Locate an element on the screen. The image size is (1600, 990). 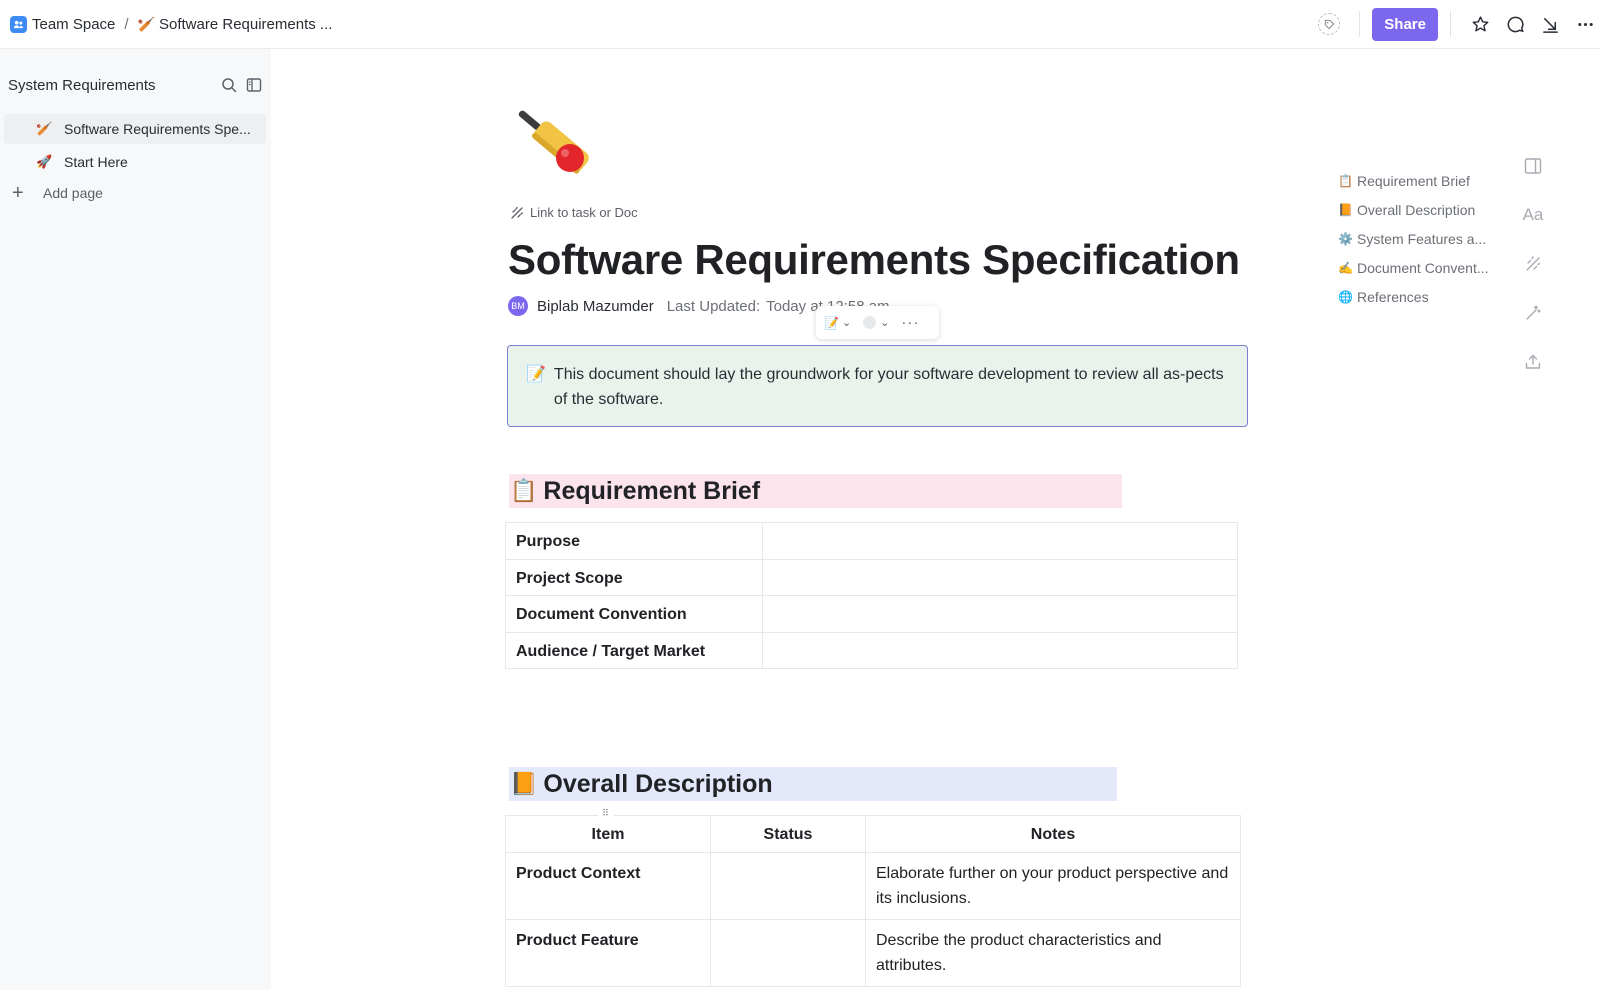
link-to-task-button: Link to task or Doc is located at coordinates (574, 212).